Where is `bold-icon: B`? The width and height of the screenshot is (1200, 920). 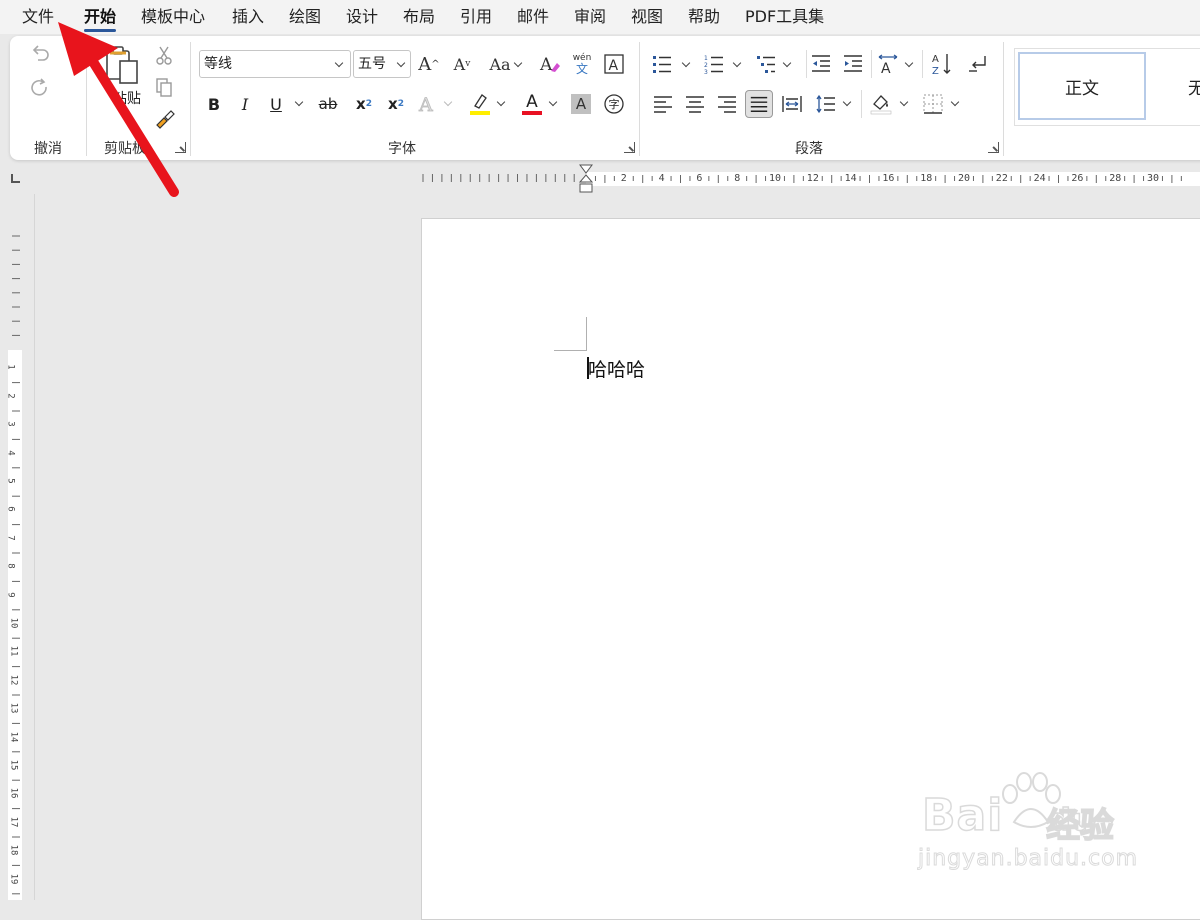 bold-icon: B is located at coordinates (214, 104).